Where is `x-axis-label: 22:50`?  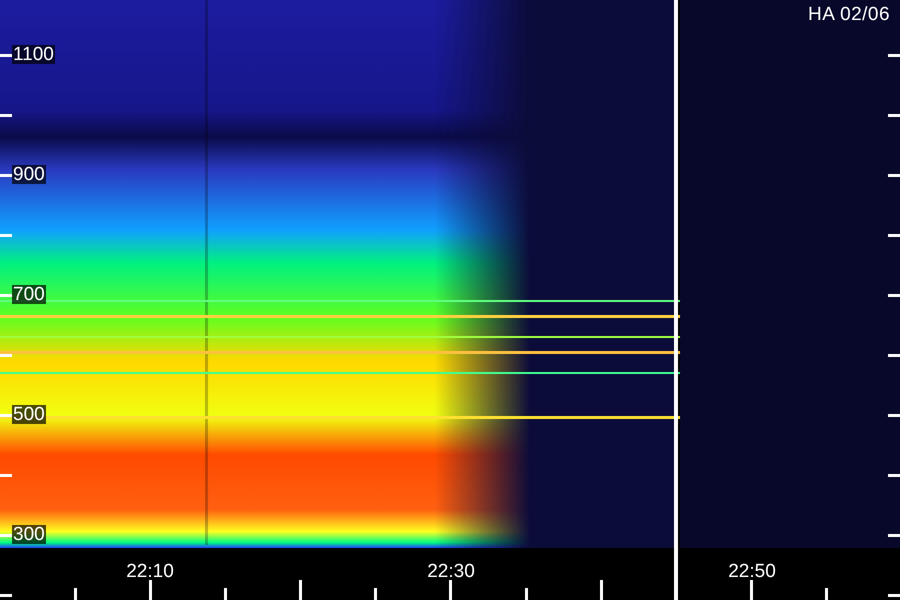
x-axis-label: 22:50 is located at coordinates (752, 571).